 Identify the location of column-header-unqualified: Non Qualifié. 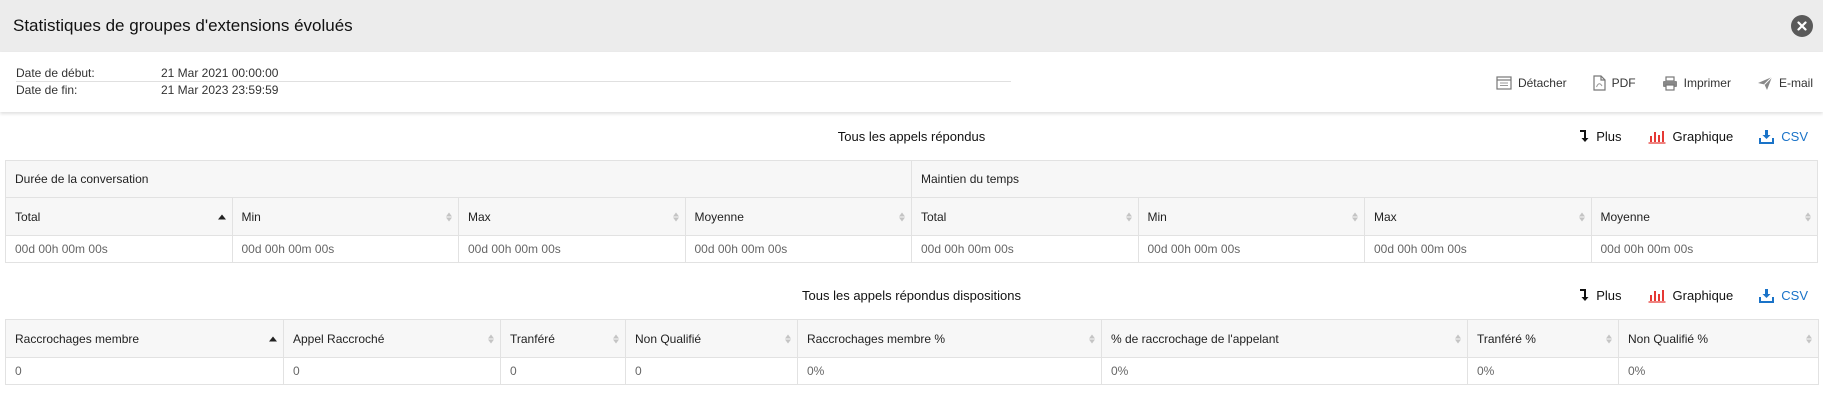
(711, 338).